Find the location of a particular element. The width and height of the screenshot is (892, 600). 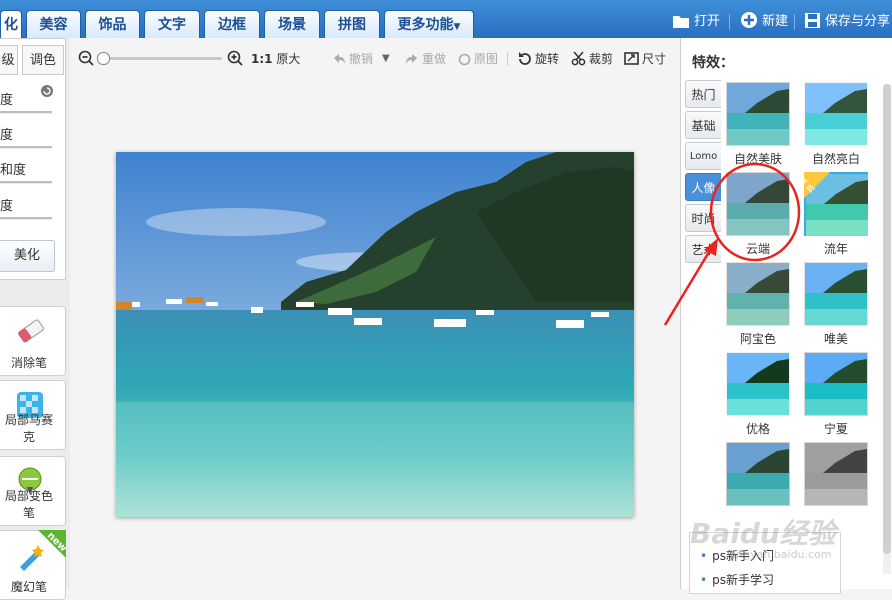

redo-button: 重做 is located at coordinates (425, 59).